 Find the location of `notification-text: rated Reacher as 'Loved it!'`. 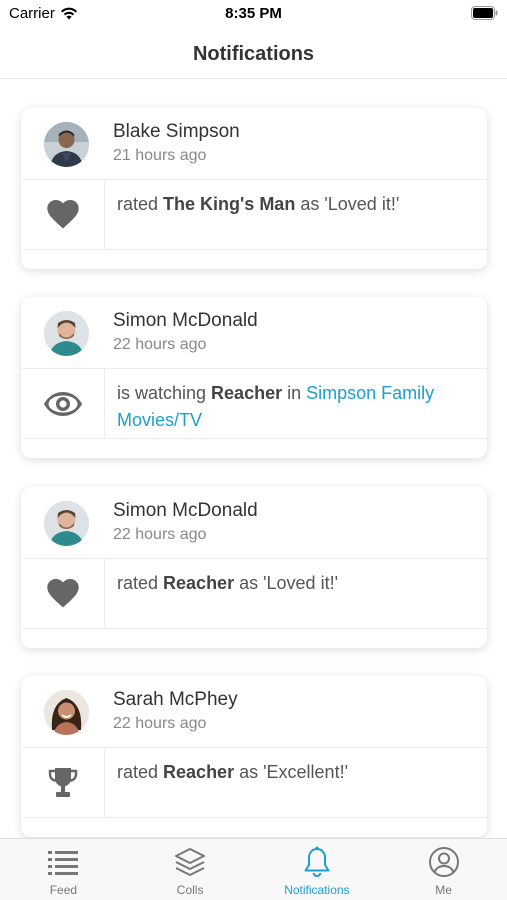

notification-text: rated Reacher as 'Loved it!' is located at coordinates (296, 593).